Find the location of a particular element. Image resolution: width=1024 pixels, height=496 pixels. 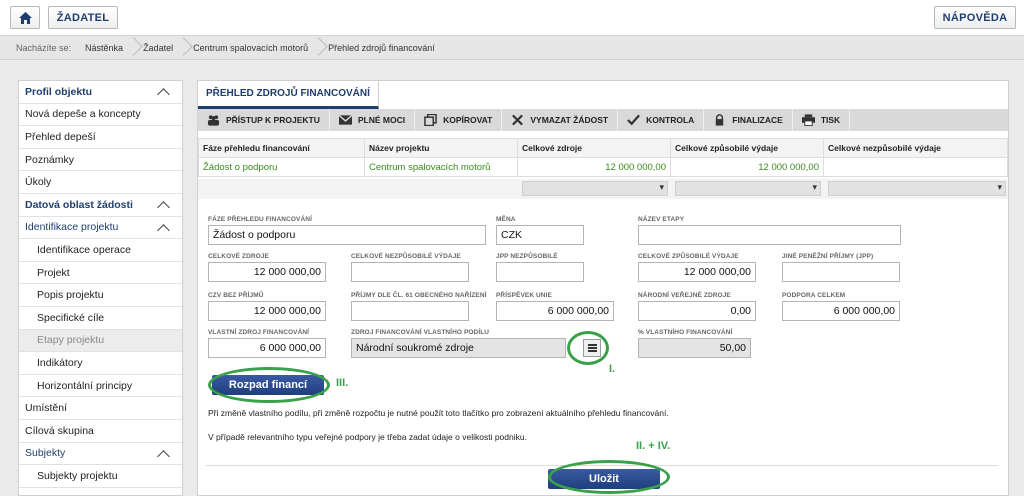

home-button is located at coordinates (25, 17).